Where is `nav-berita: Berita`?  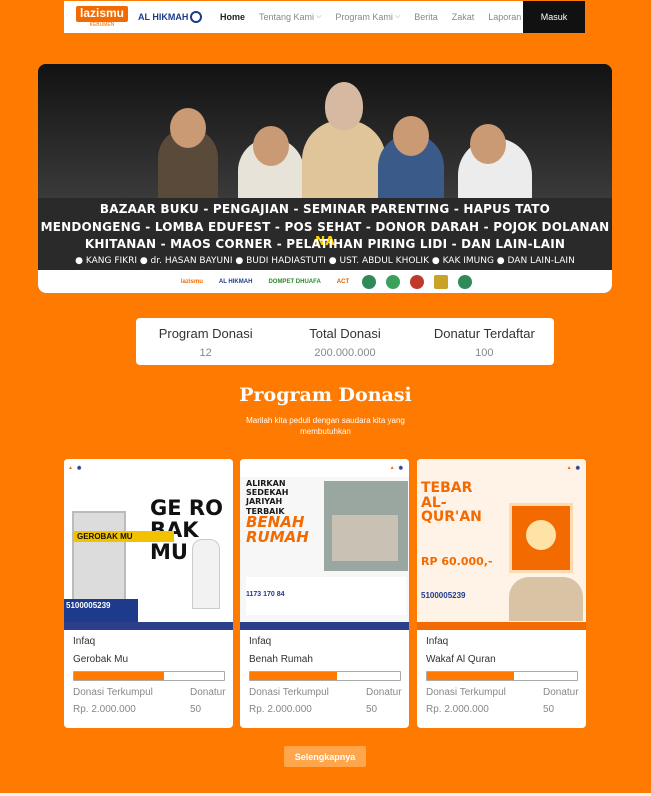 nav-berita: Berita is located at coordinates (426, 17).